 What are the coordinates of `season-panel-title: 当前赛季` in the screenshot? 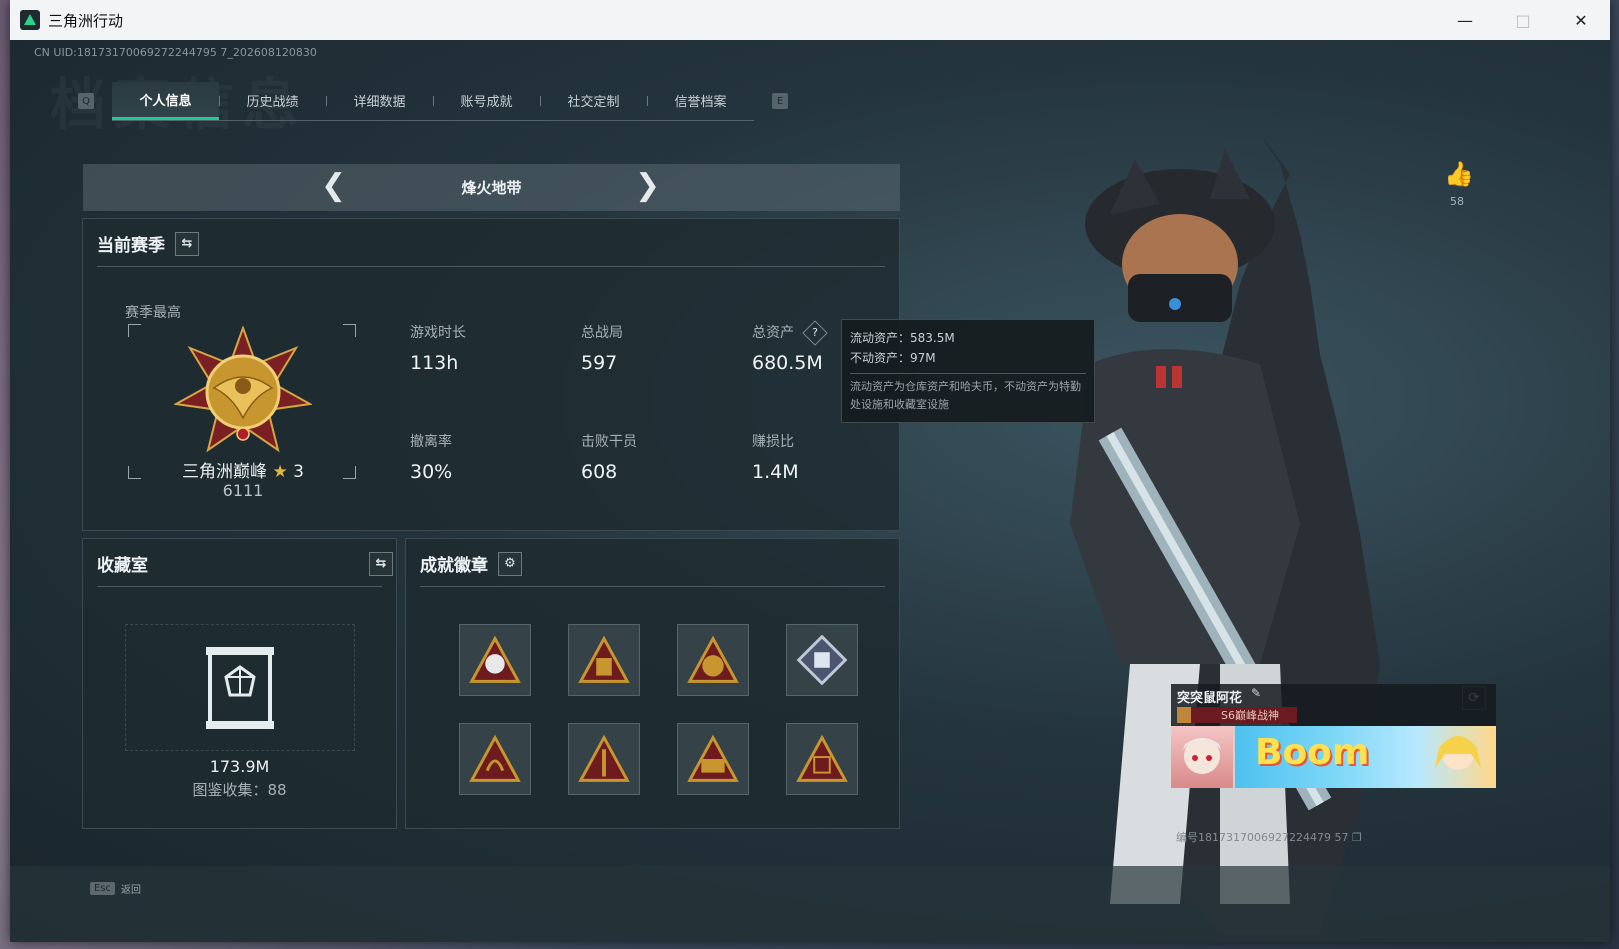 It's located at (131, 246).